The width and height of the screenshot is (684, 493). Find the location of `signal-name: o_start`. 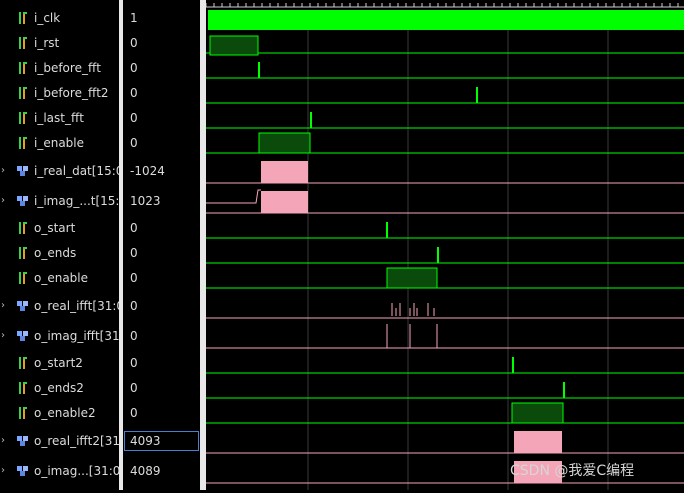

signal-name: o_start is located at coordinates (55, 228).